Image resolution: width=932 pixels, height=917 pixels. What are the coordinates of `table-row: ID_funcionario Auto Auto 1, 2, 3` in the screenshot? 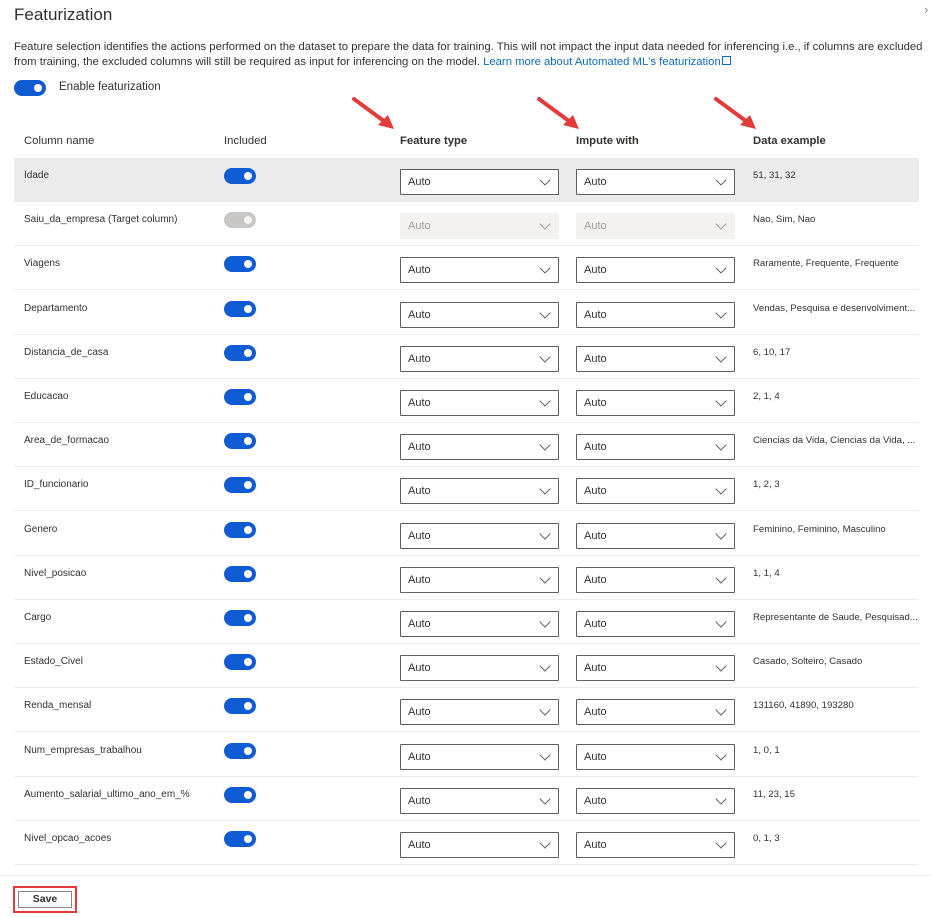 It's located at (466, 489).